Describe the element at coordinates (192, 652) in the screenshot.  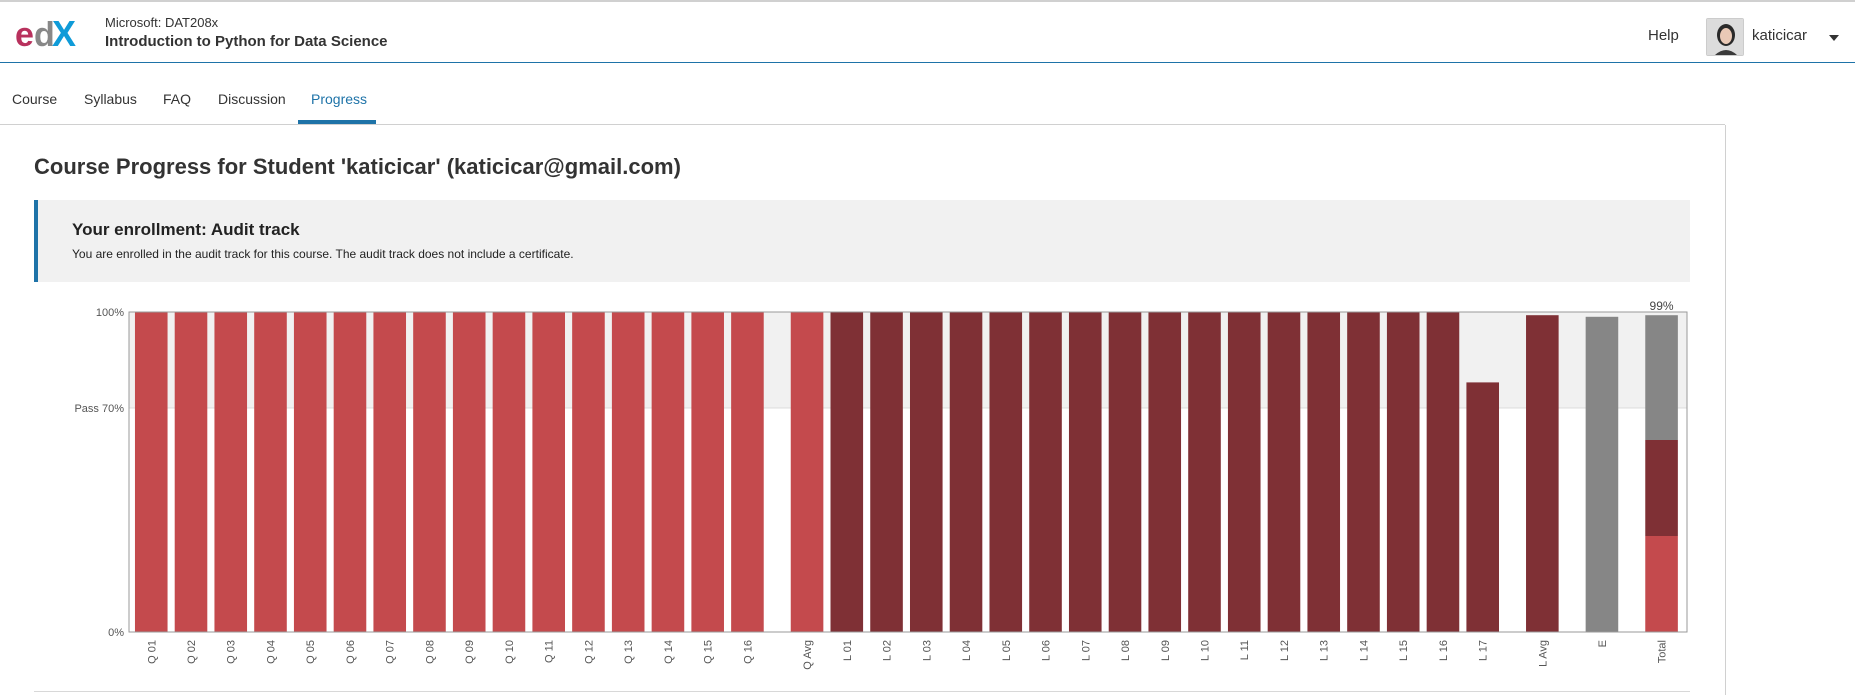
I see `x-tick-label: Q 02` at that location.